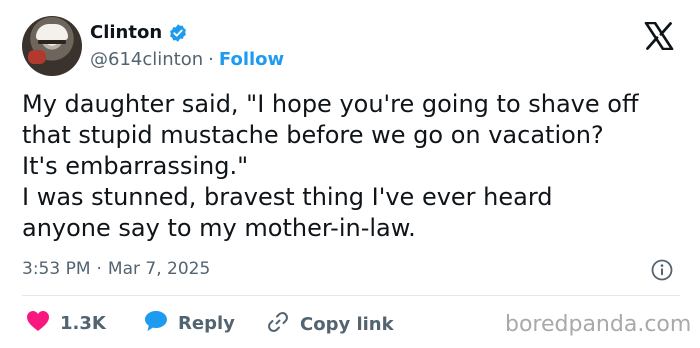 This screenshot has height=348, width=700. Describe the element at coordinates (659, 36) in the screenshot. I see `x-logo-icon` at that location.